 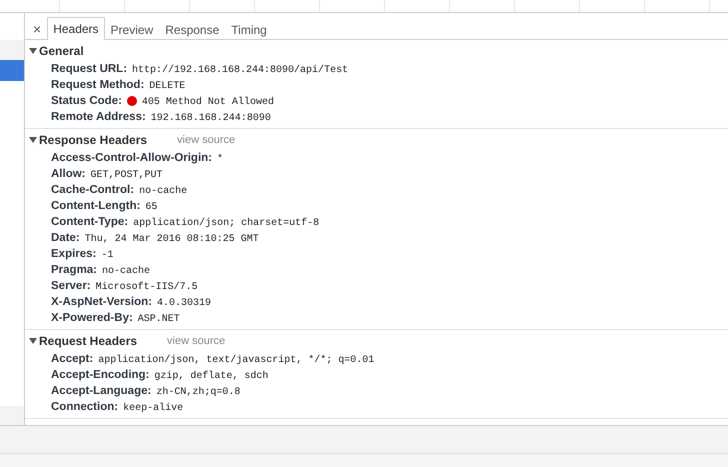 I want to click on header-value: GET,POST,PUT, so click(x=126, y=176).